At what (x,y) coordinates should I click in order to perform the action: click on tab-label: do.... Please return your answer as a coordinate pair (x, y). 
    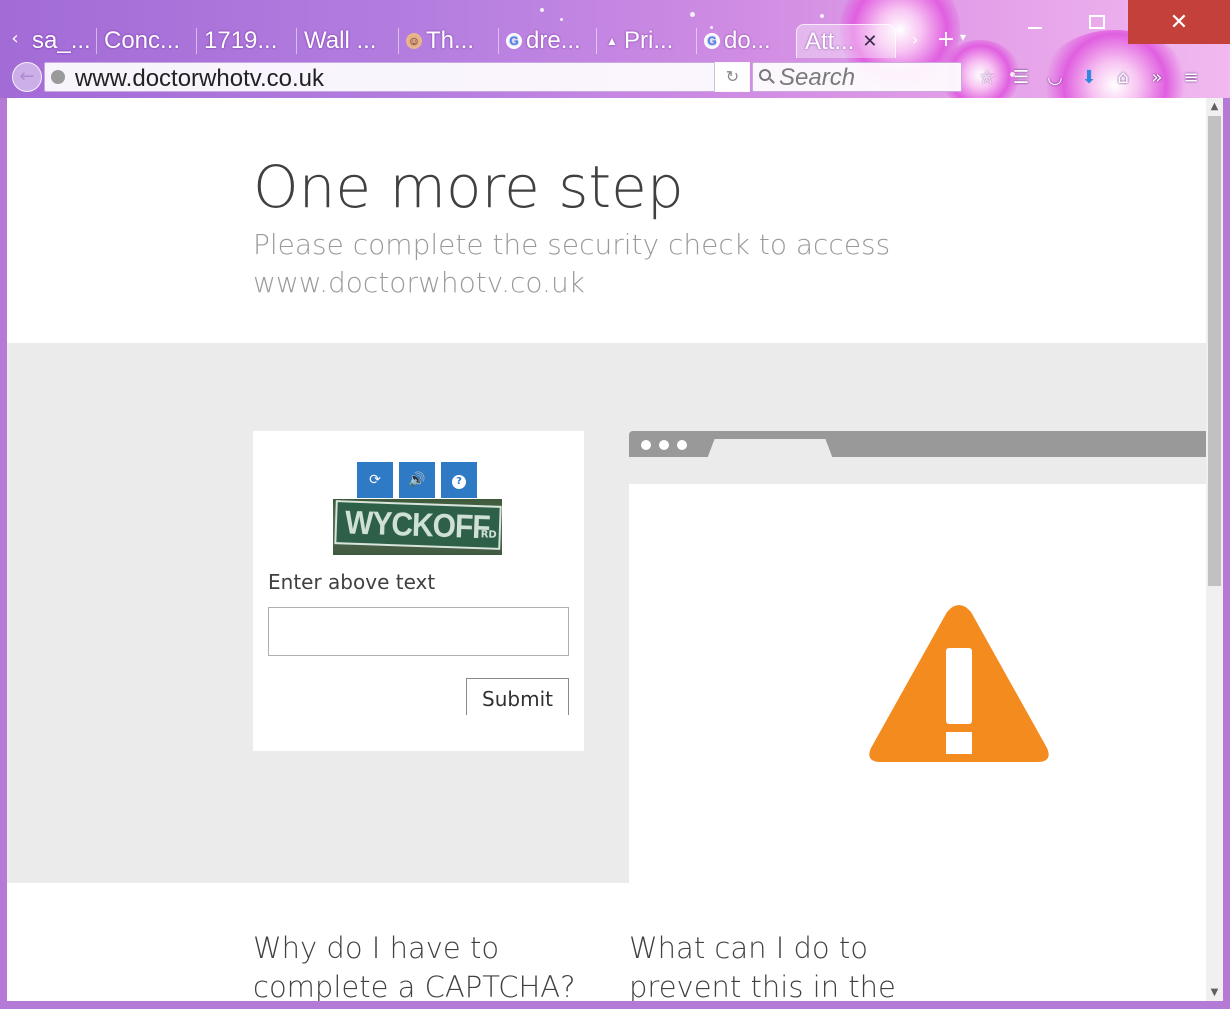
    Looking at the image, I should click on (747, 40).